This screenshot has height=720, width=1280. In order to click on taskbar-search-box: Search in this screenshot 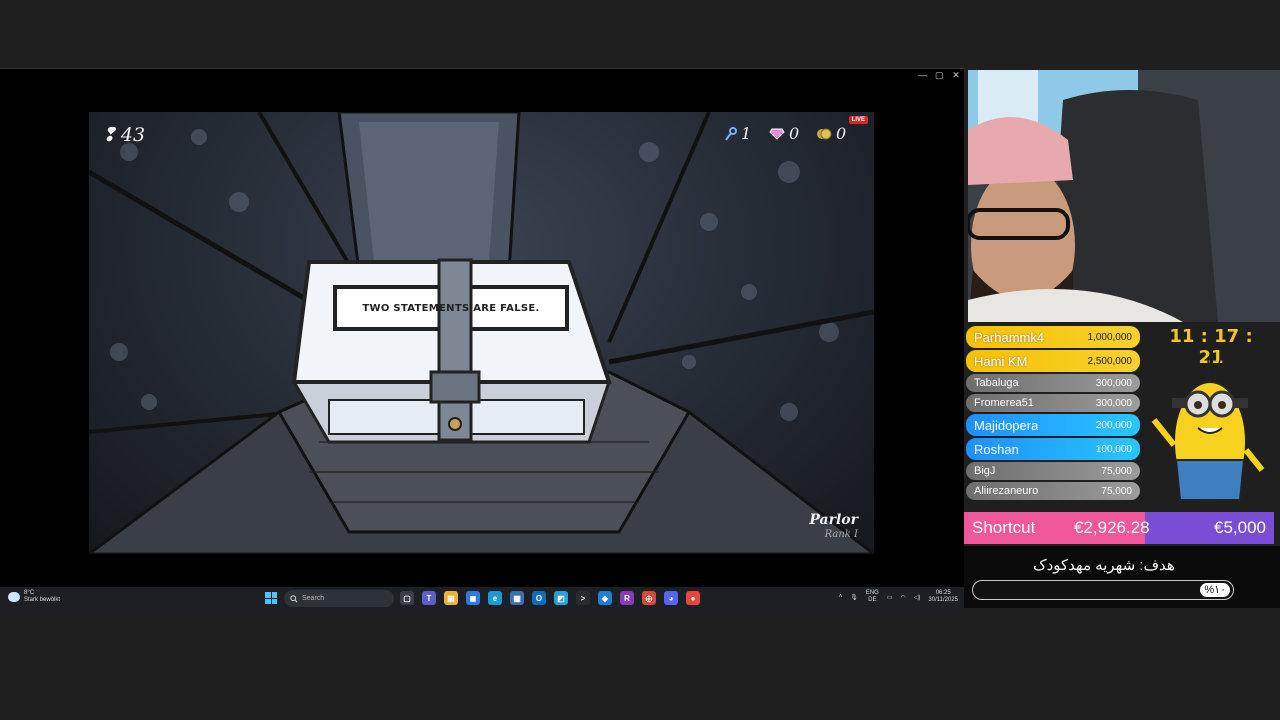, I will do `click(339, 598)`.